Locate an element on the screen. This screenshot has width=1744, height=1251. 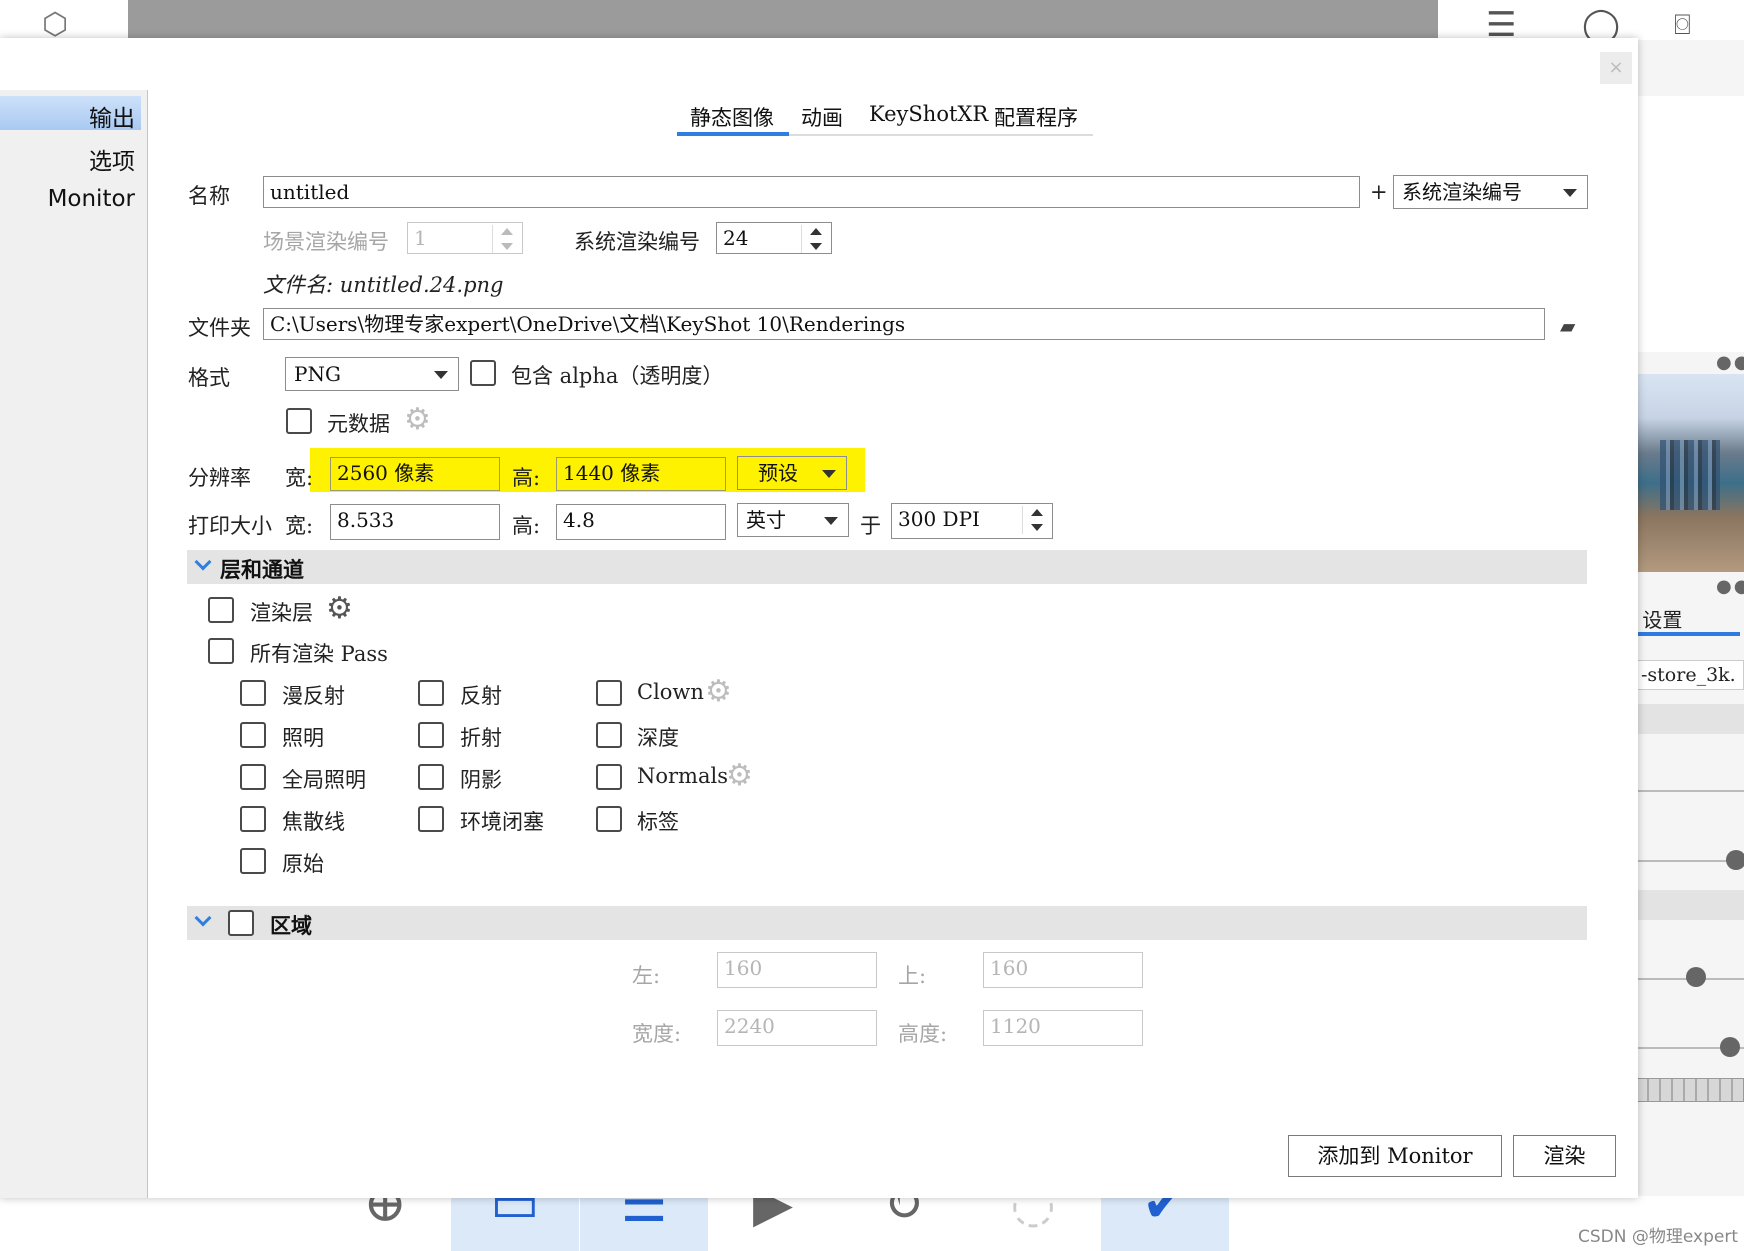
resolution-height-input: 1440 像素 is located at coordinates (641, 474).